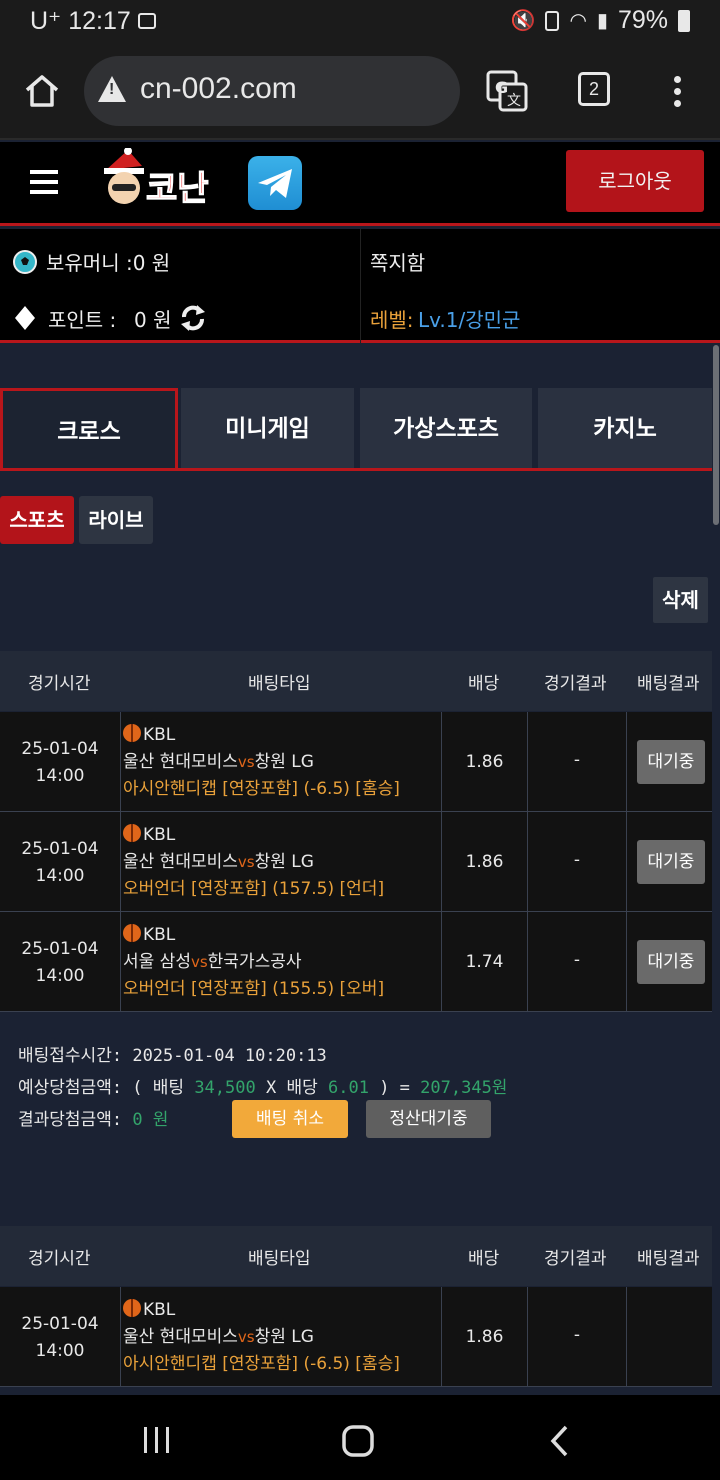 The width and height of the screenshot is (720, 1480). Describe the element at coordinates (42, 91) in the screenshot. I see `home-icon` at that location.